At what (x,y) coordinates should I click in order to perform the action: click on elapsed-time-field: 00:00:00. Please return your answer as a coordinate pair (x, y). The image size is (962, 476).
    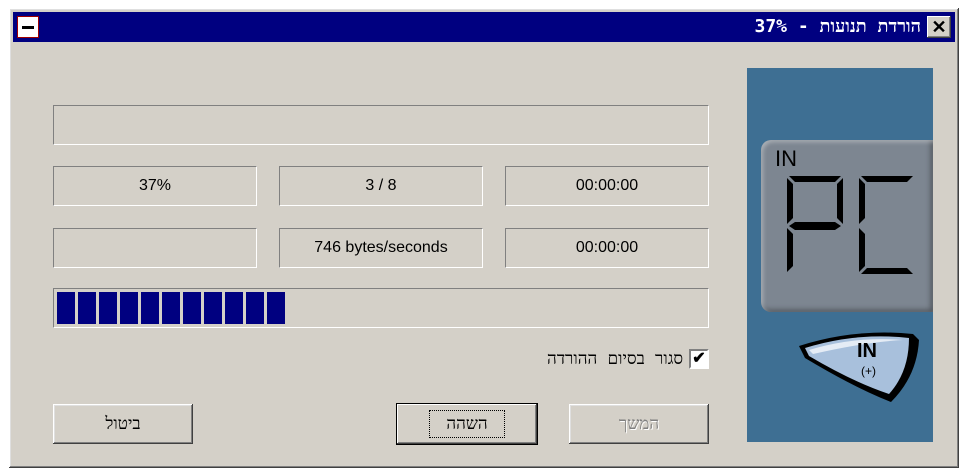
    Looking at the image, I should click on (607, 186).